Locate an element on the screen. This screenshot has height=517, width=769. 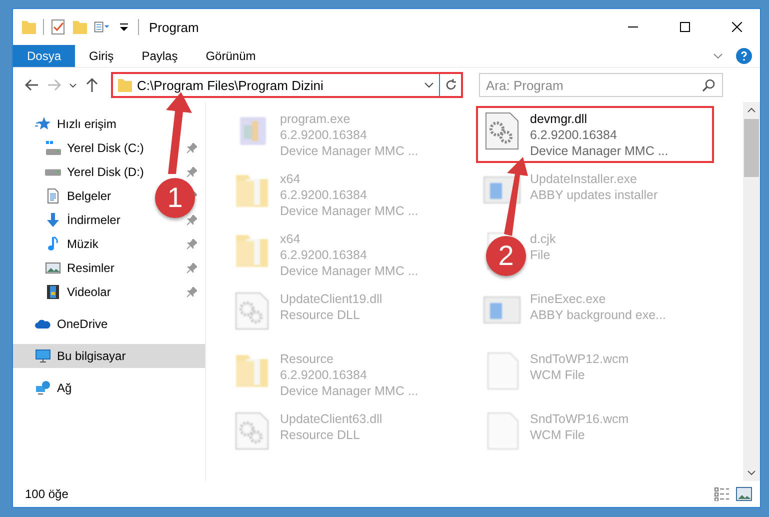
search-field: Ara: Program is located at coordinates (601, 85).